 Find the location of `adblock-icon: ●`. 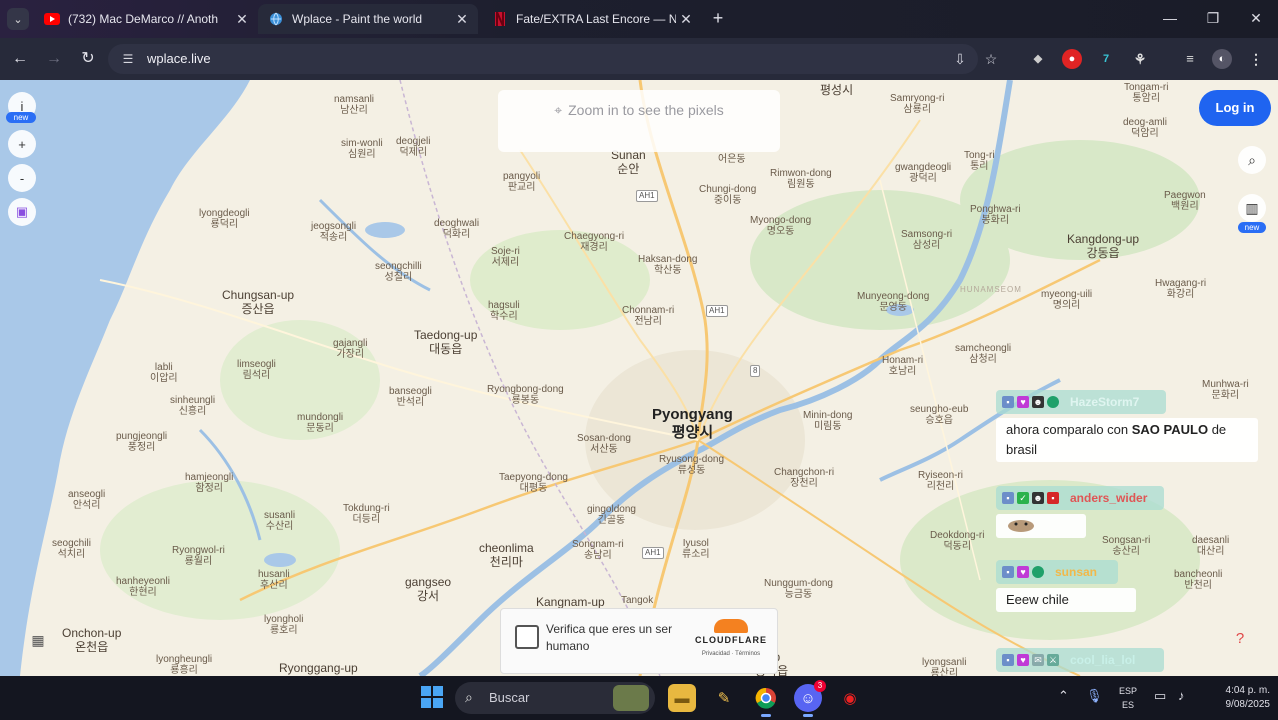

adblock-icon: ● is located at coordinates (1072, 59).